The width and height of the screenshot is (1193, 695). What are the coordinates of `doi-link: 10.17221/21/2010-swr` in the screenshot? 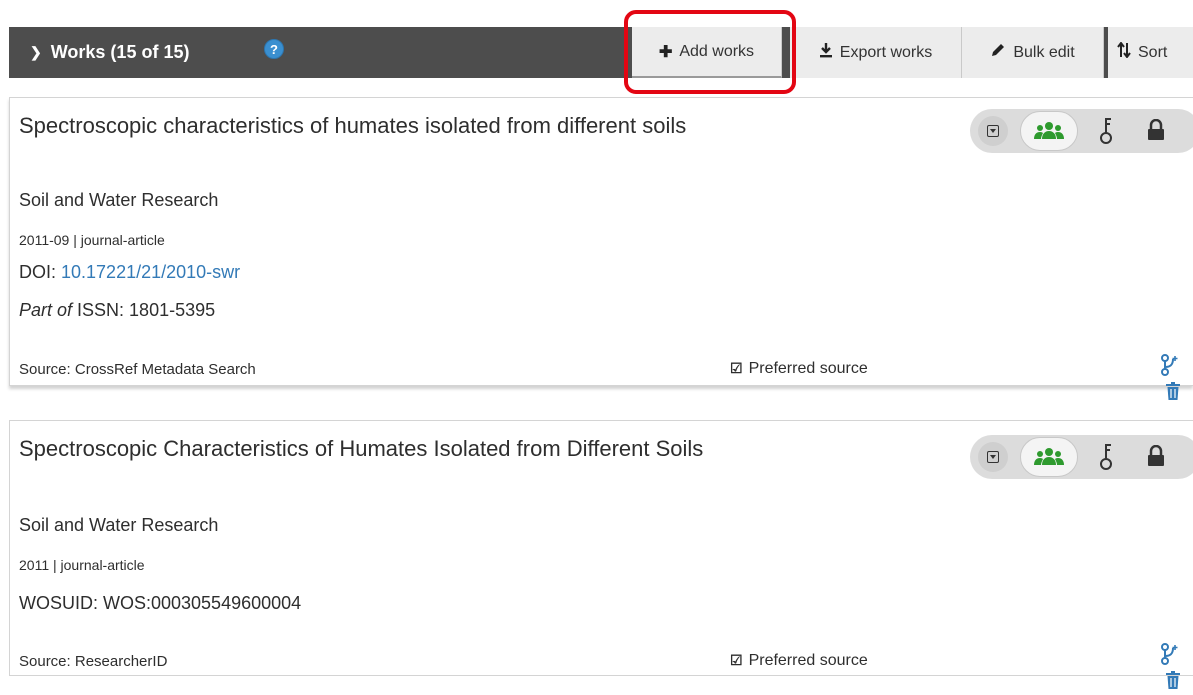 It's located at (150, 272).